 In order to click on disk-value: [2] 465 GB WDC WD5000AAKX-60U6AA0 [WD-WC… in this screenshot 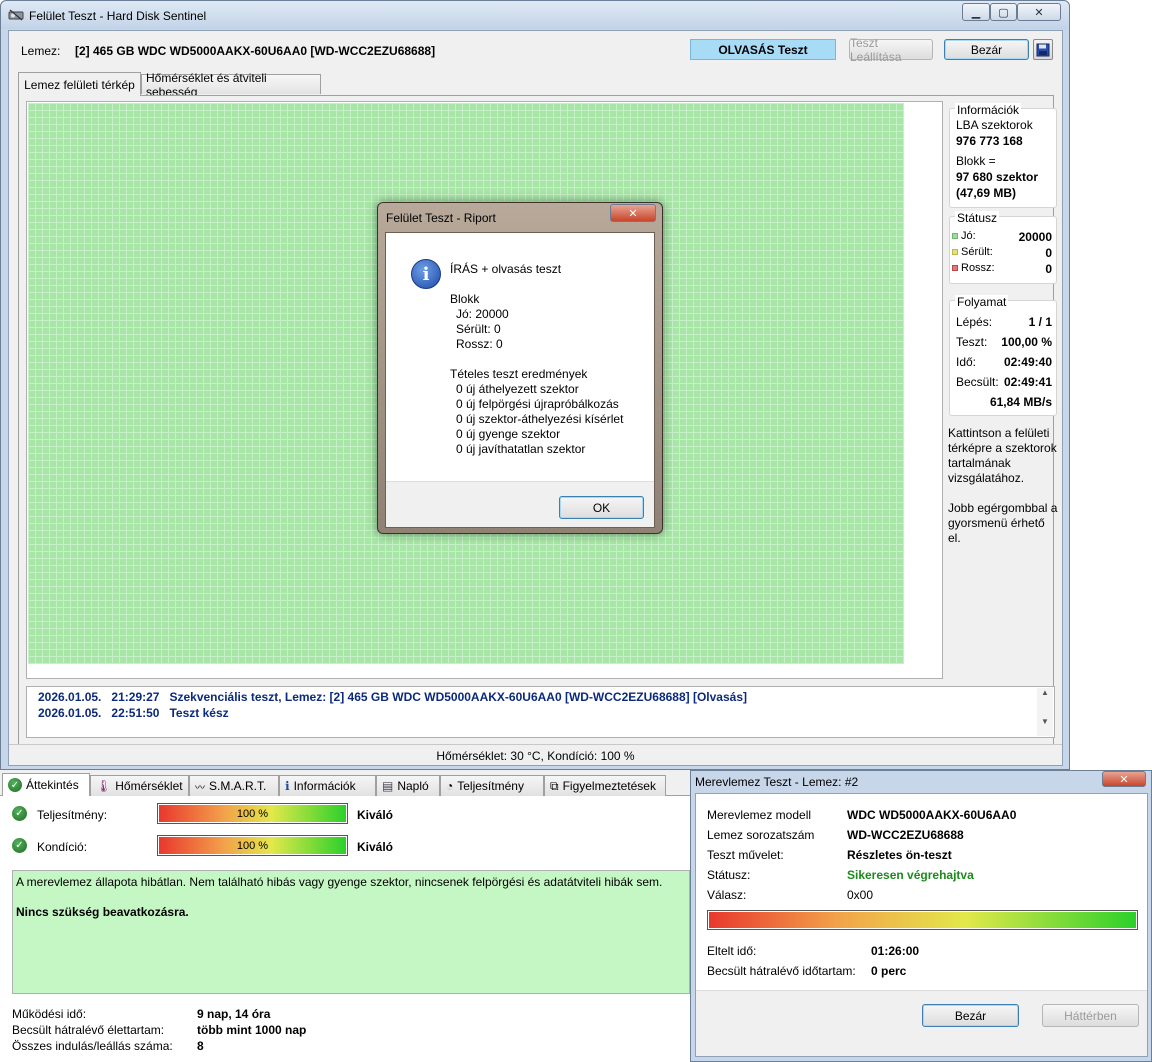, I will do `click(255, 51)`.